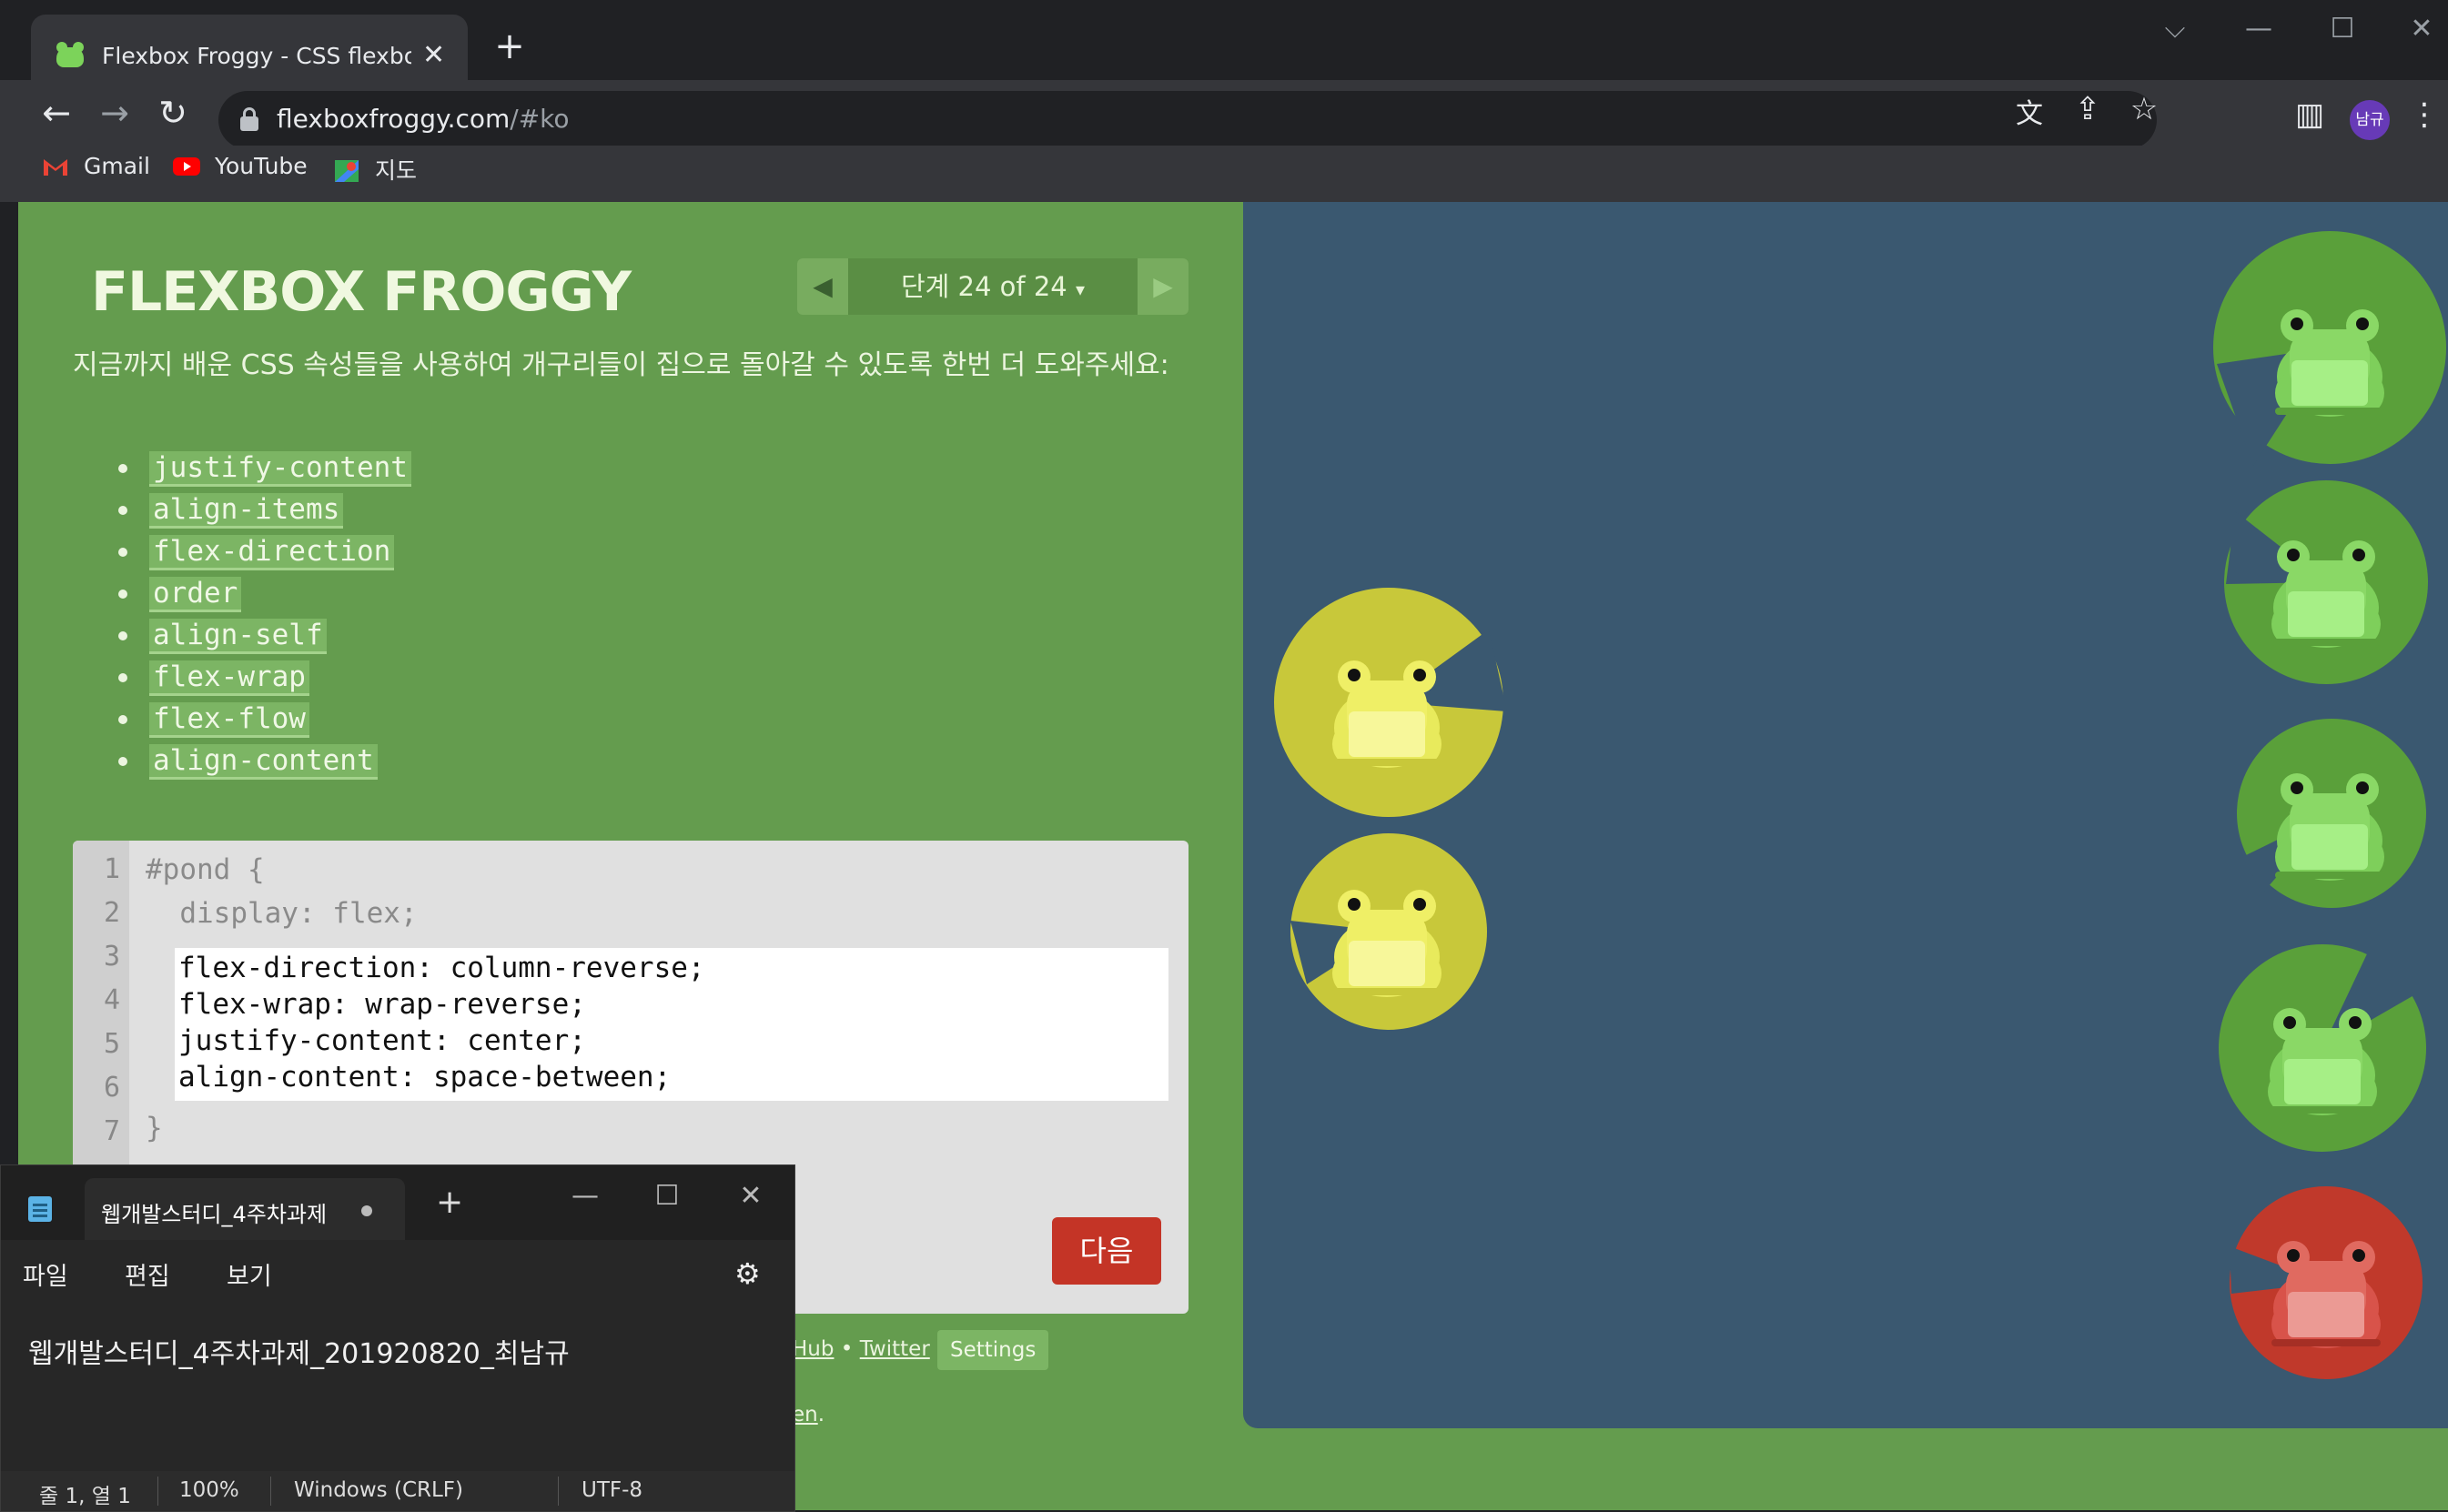  Describe the element at coordinates (367, 1211) in the screenshot. I see `unsaved-indicator` at that location.